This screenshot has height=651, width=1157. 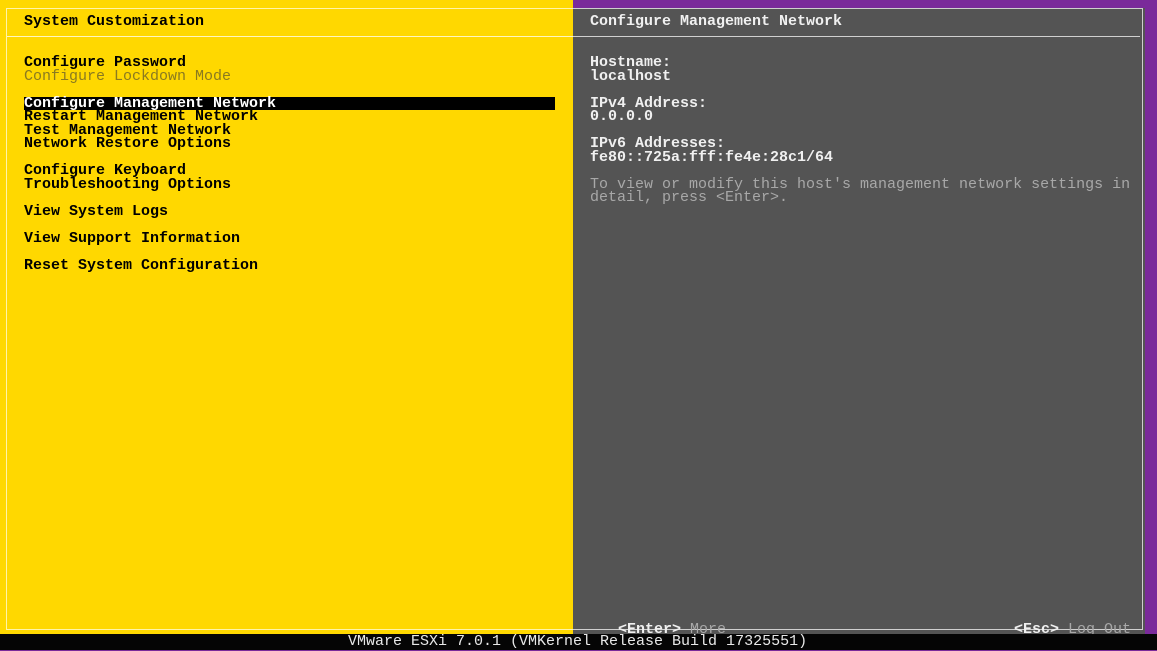 What do you see at coordinates (654, 623) in the screenshot?
I see `enter-more-hint: <Enter> More` at bounding box center [654, 623].